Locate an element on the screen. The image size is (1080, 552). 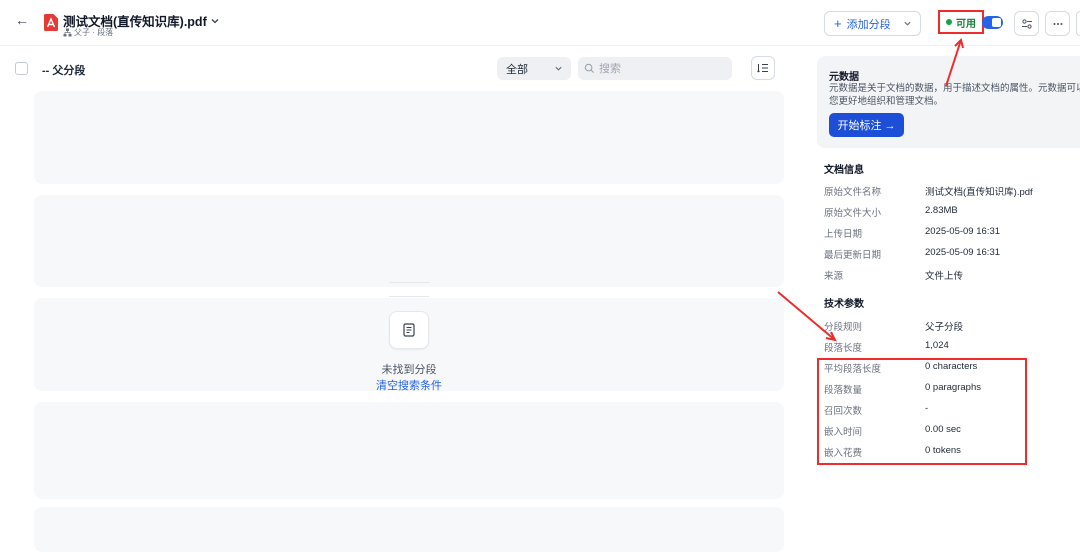
list-indent-icon is located at coordinates (762, 68).